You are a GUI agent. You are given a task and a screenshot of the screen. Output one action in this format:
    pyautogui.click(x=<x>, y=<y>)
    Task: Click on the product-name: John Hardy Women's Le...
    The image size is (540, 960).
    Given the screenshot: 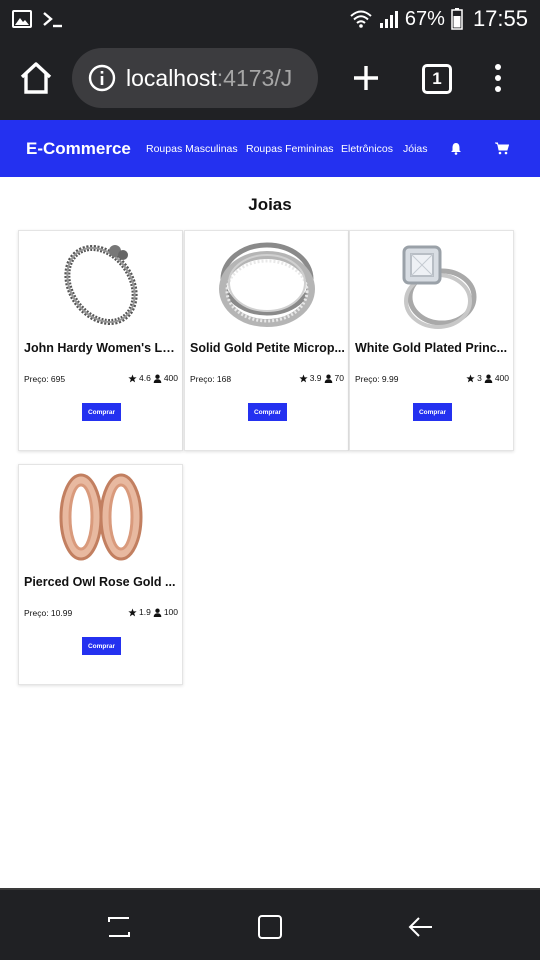 What is the action you would take?
    pyautogui.click(x=101, y=348)
    